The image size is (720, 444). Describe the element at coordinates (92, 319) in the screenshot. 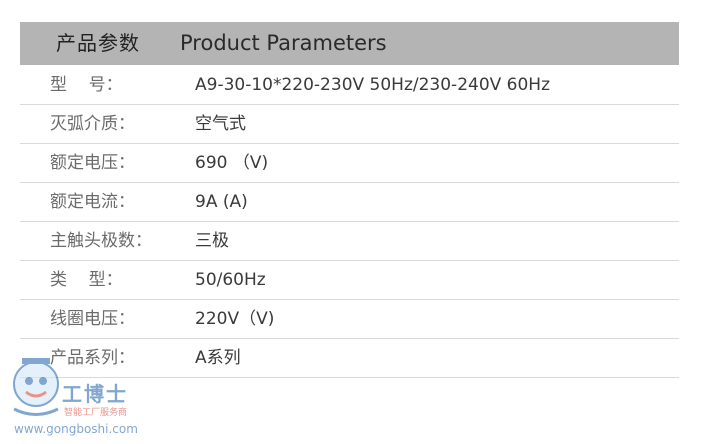

I see `param-label: 线圈电压：` at that location.